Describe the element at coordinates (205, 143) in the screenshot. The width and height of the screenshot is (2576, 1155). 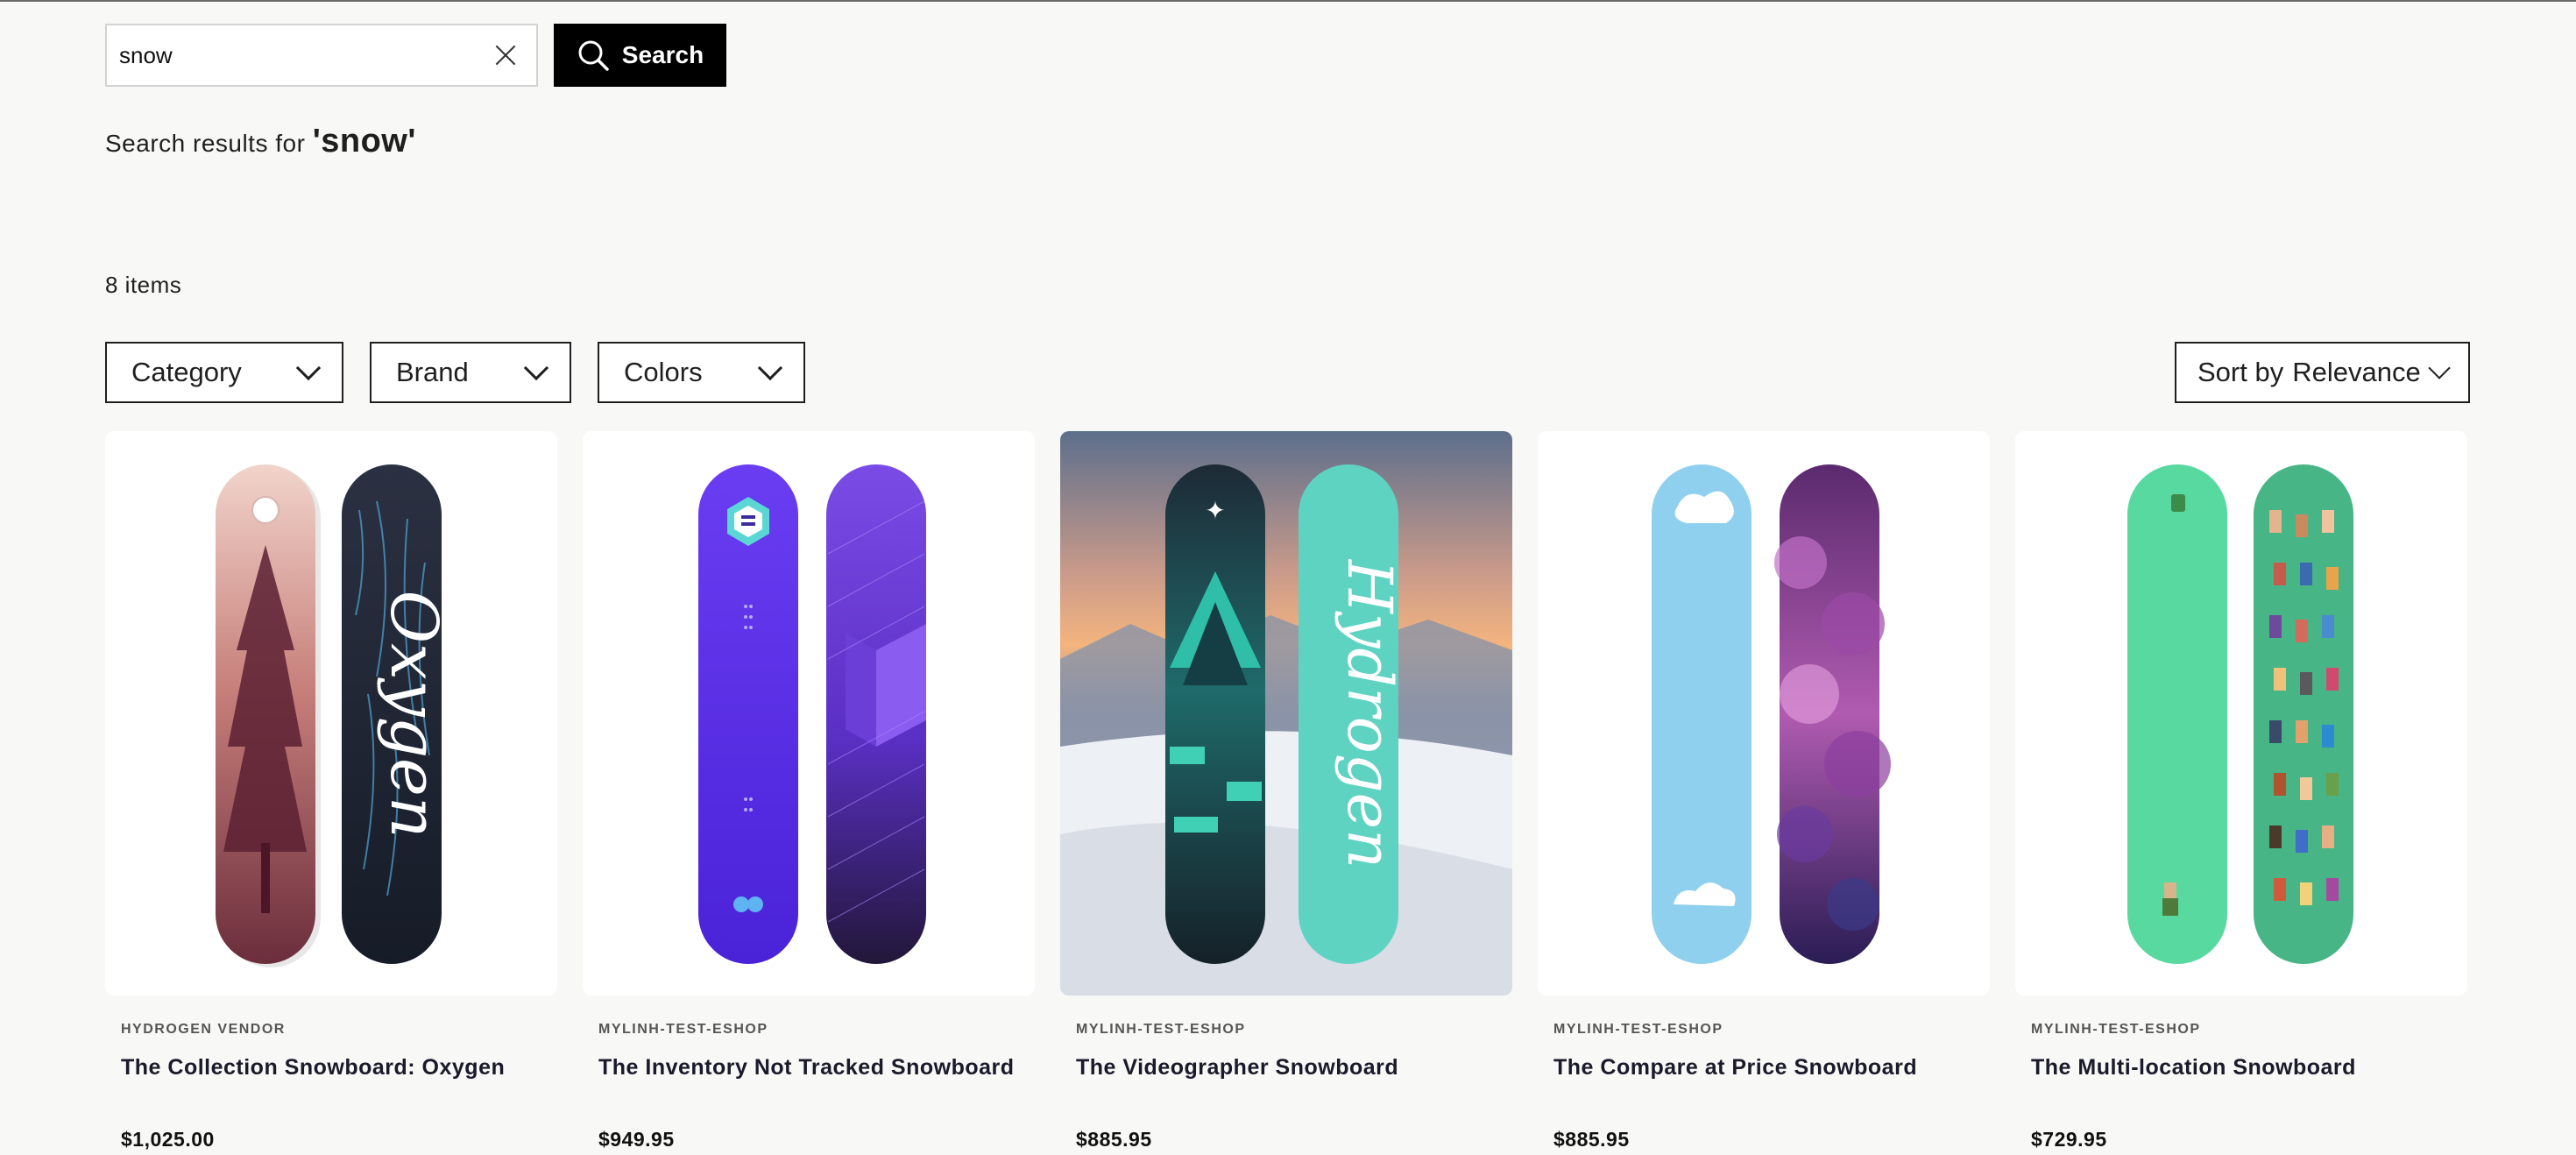
I see `results-prefix: Search results for` at that location.